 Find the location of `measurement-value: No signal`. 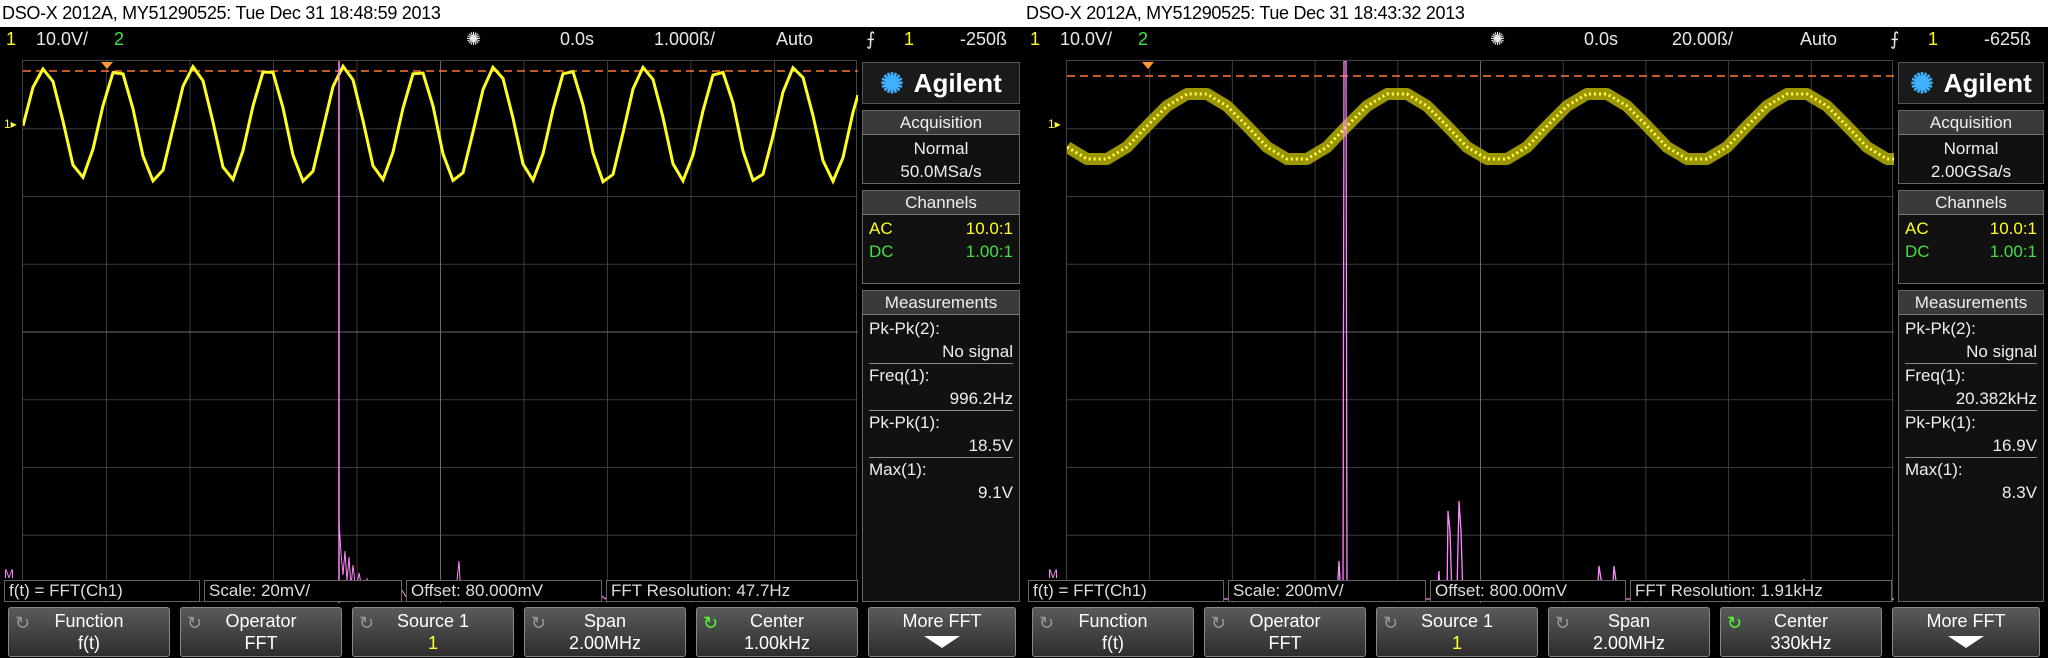

measurement-value: No signal is located at coordinates (941, 352).